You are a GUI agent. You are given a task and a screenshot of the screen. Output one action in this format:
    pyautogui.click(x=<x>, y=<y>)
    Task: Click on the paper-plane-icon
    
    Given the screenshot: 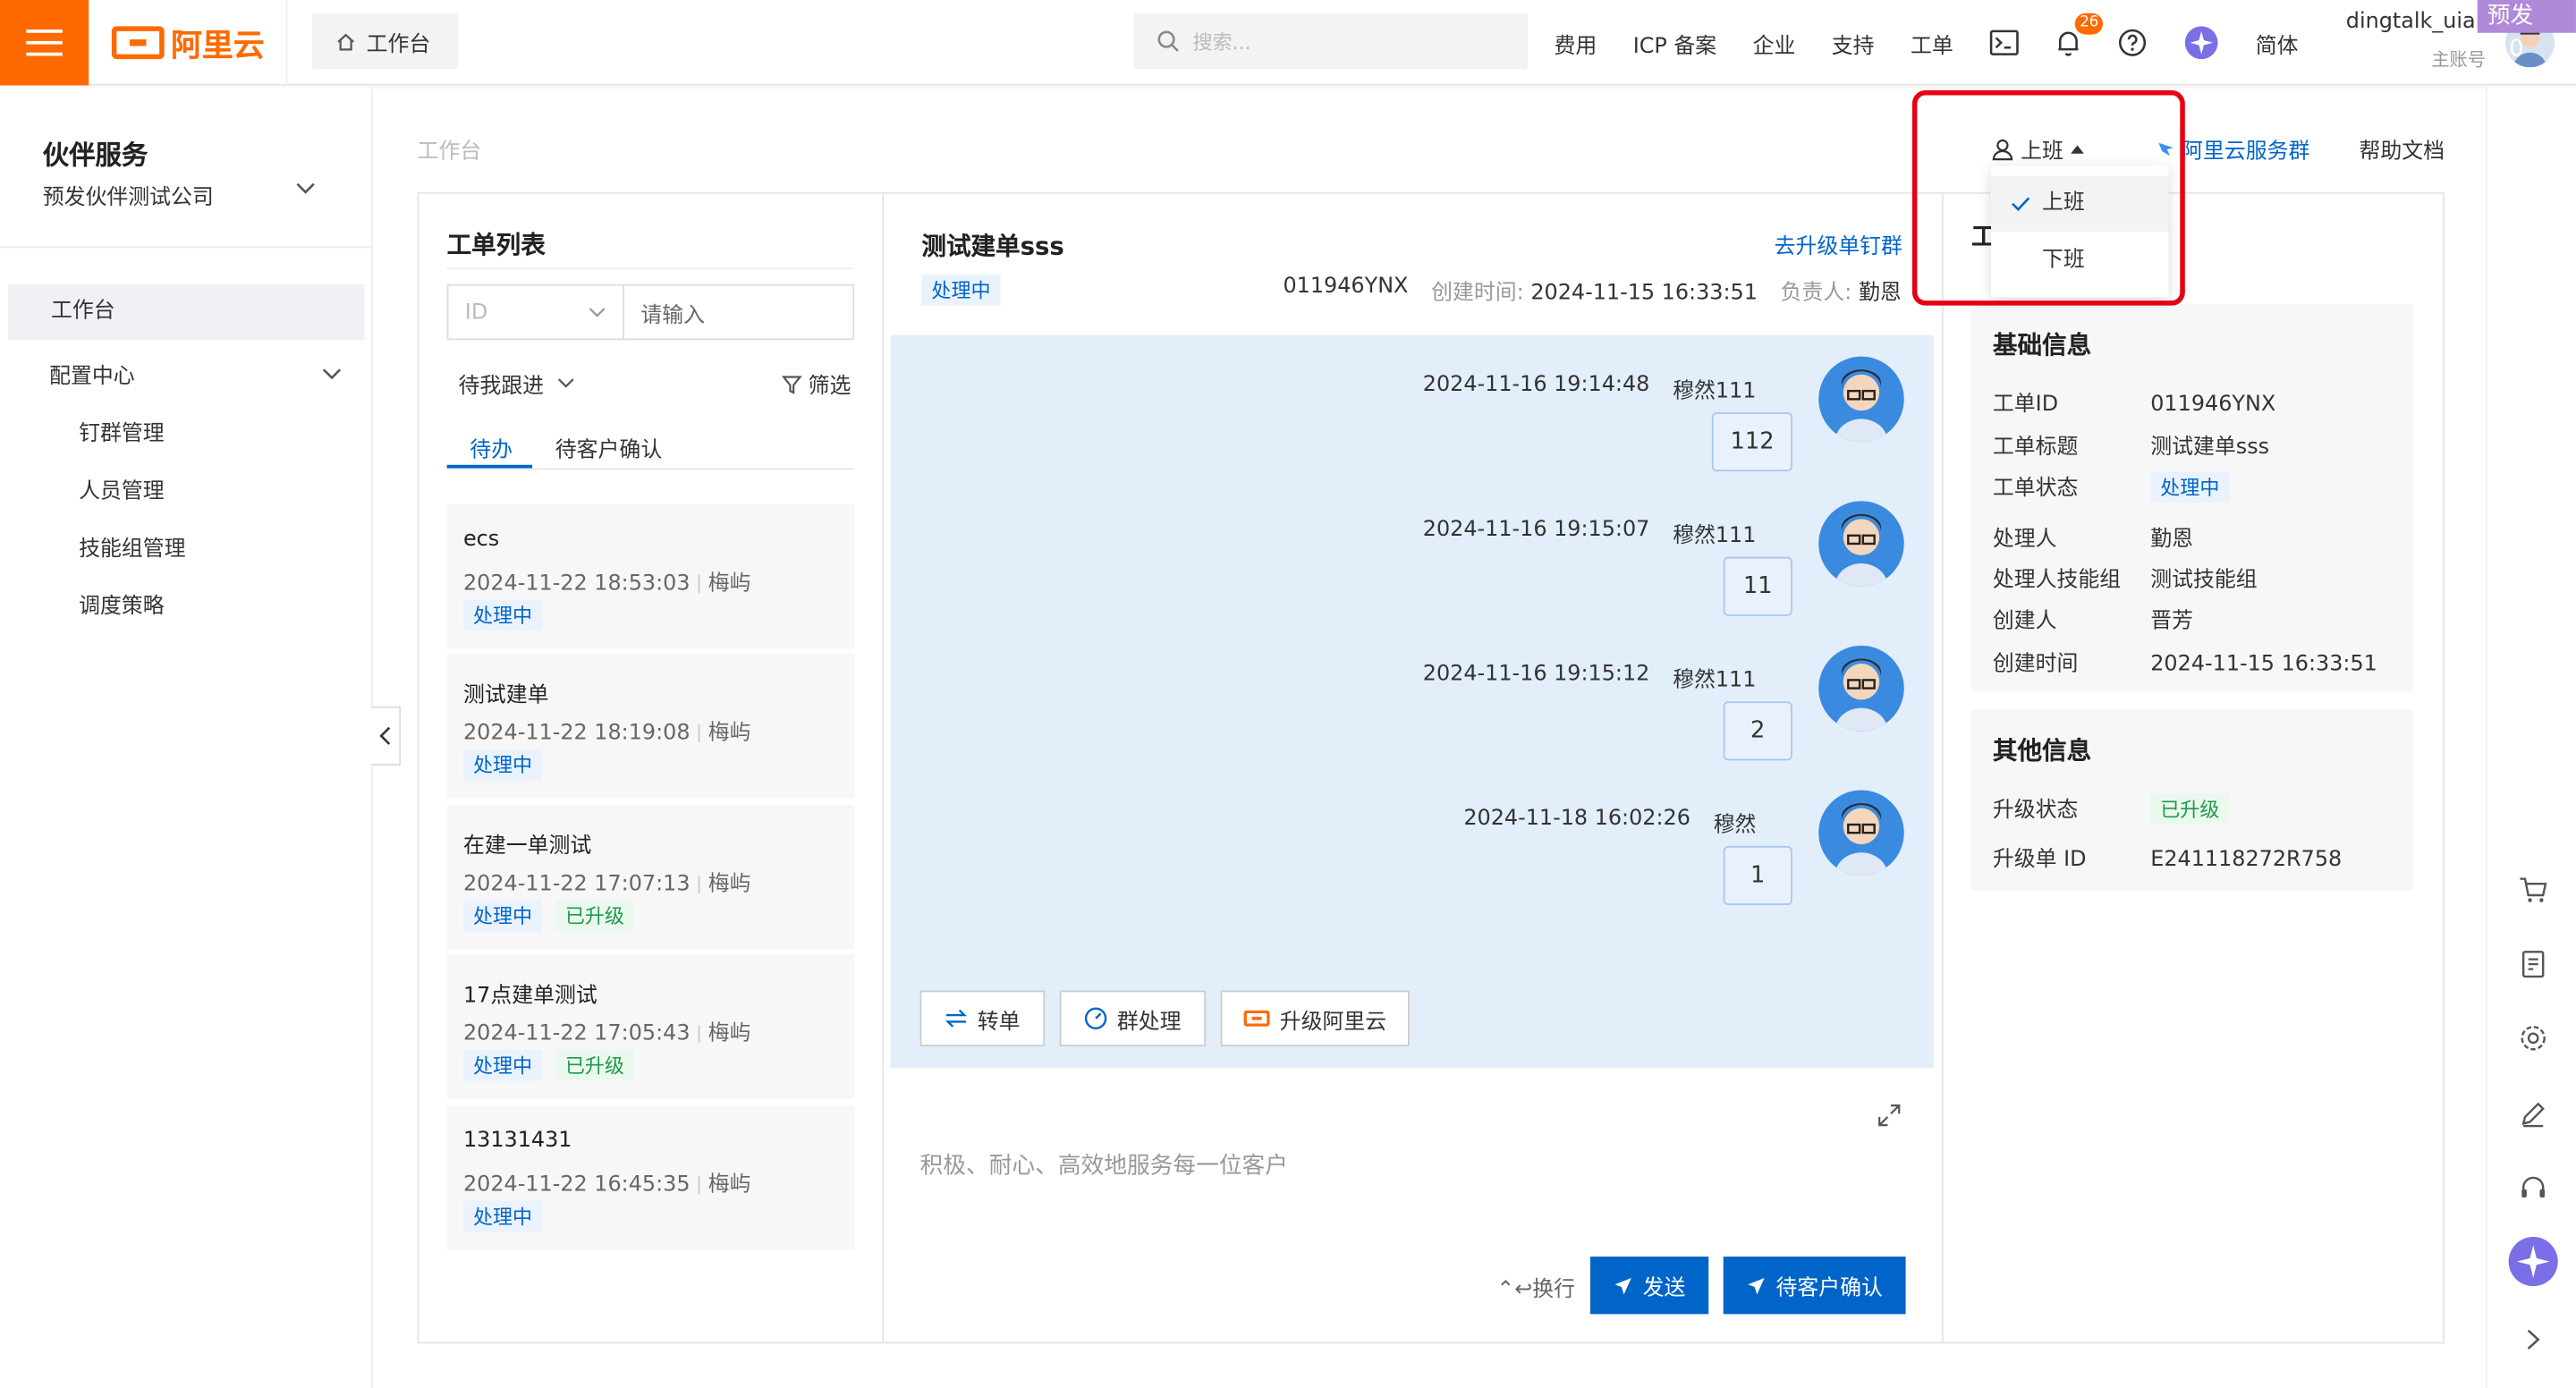 What is the action you would take?
    pyautogui.click(x=1622, y=1285)
    